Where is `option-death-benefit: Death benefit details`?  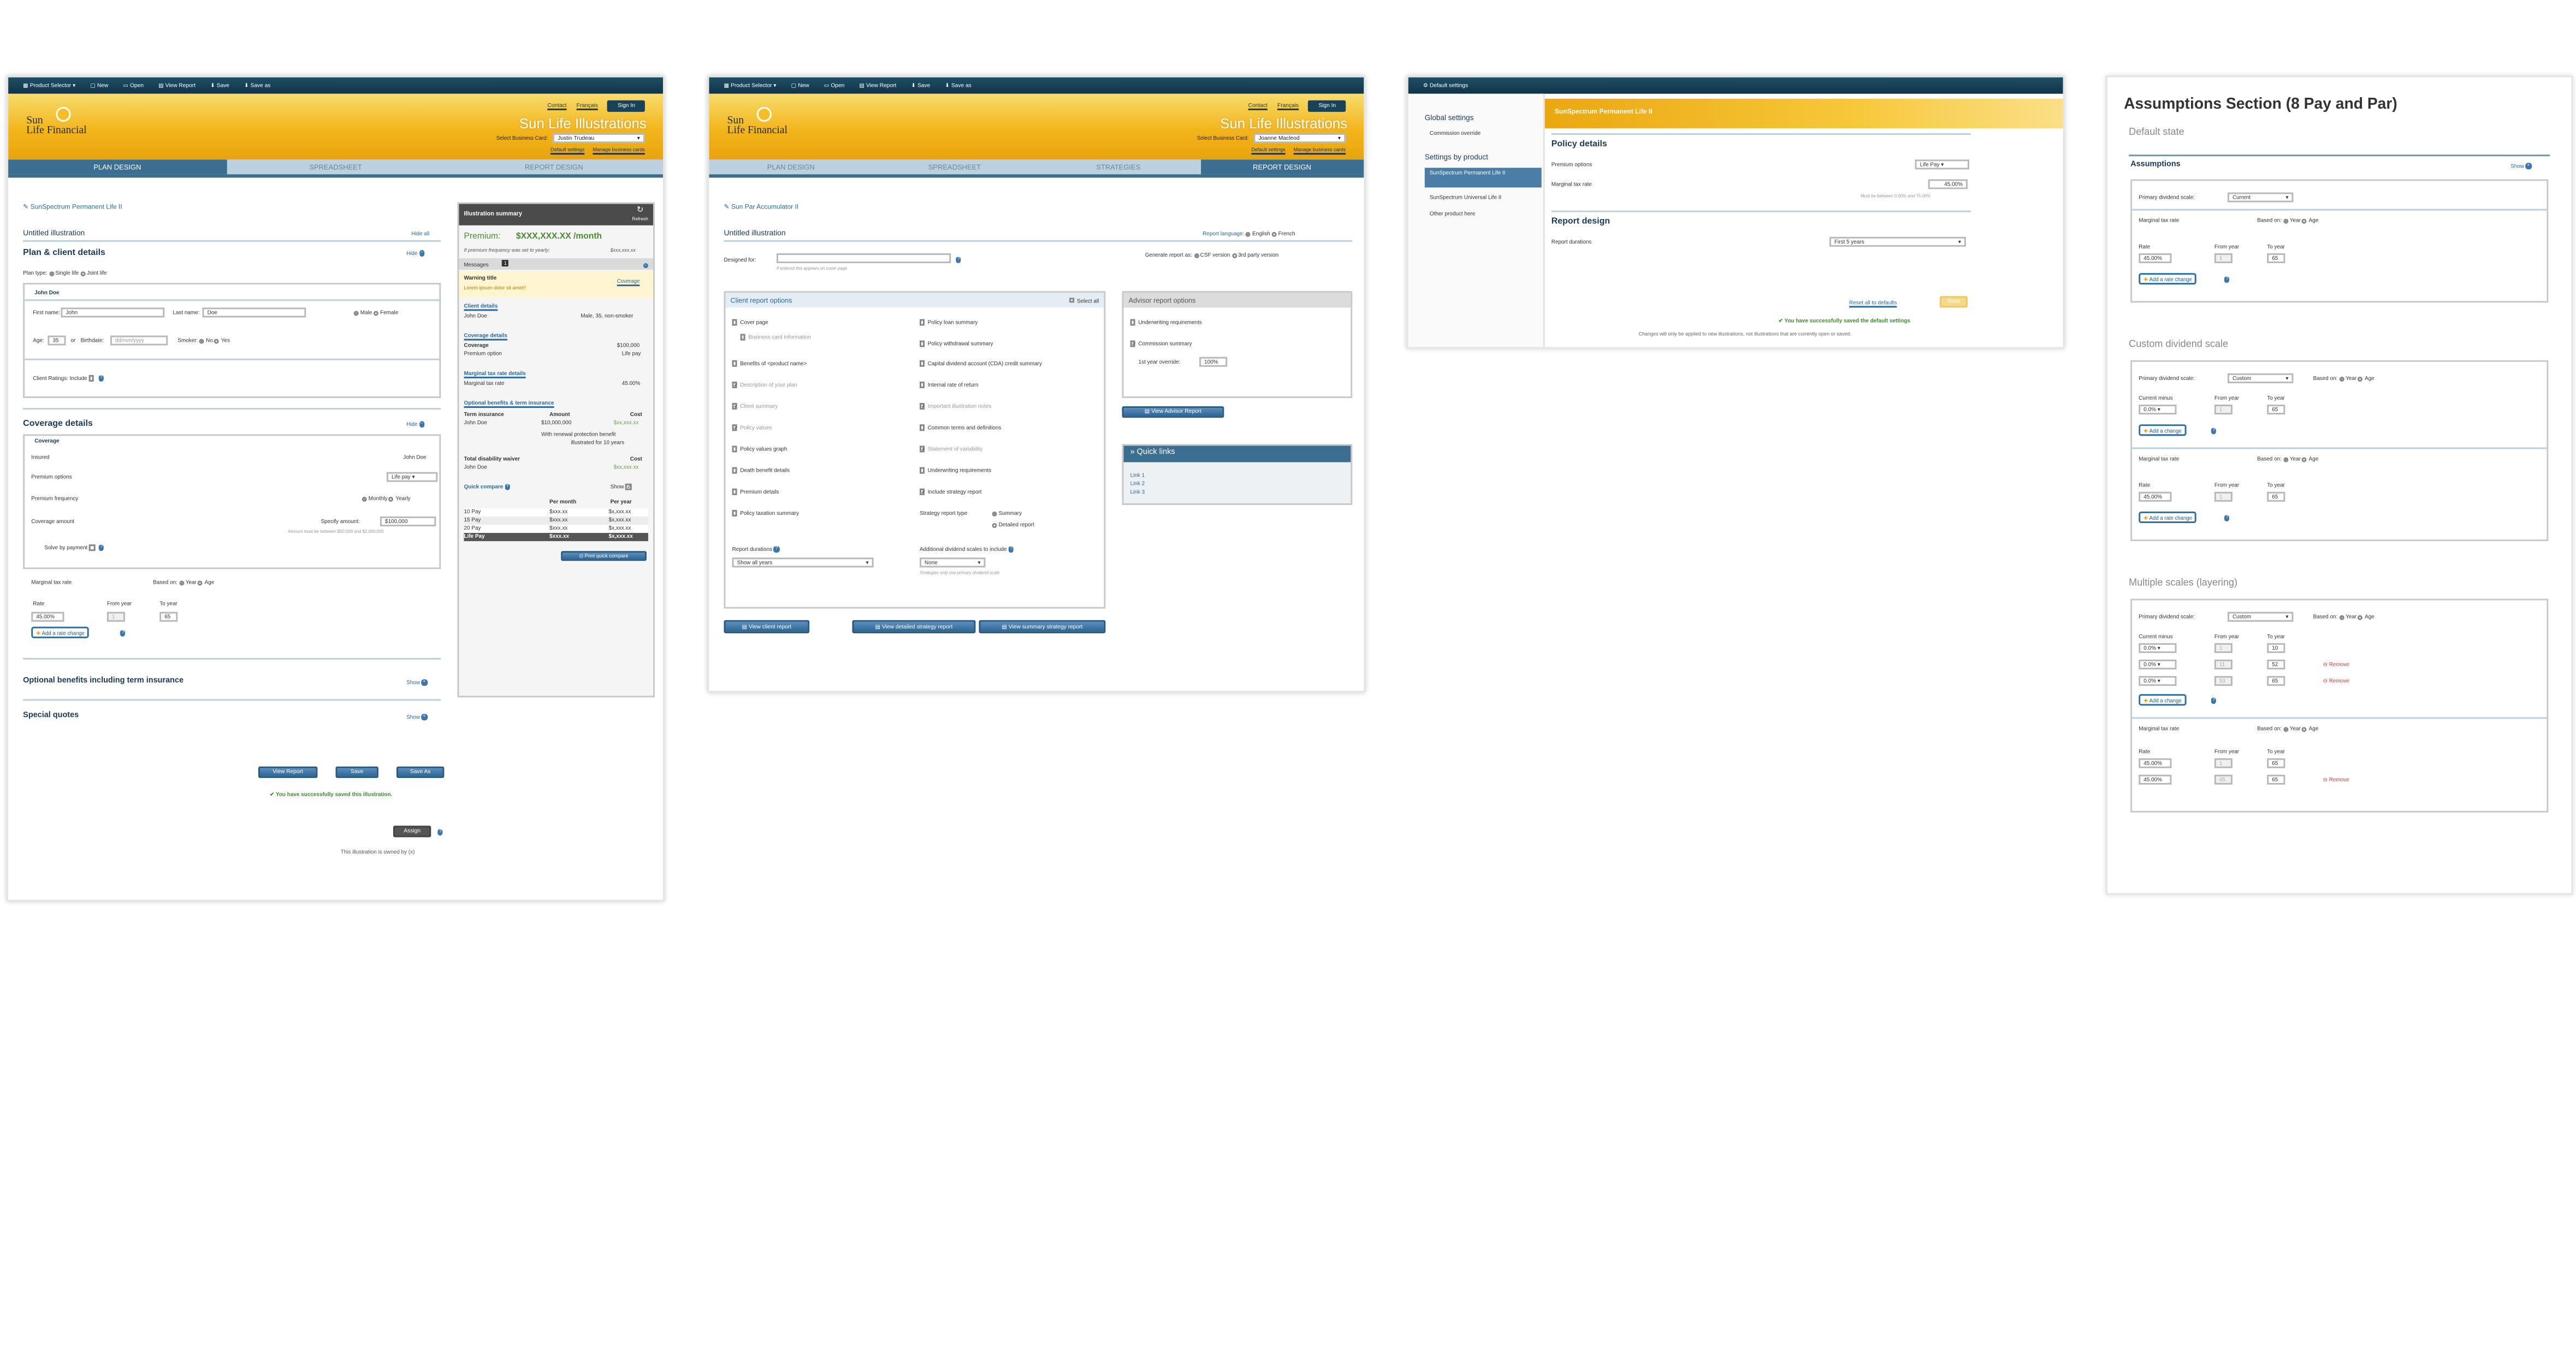 option-death-benefit: Death benefit details is located at coordinates (761, 470).